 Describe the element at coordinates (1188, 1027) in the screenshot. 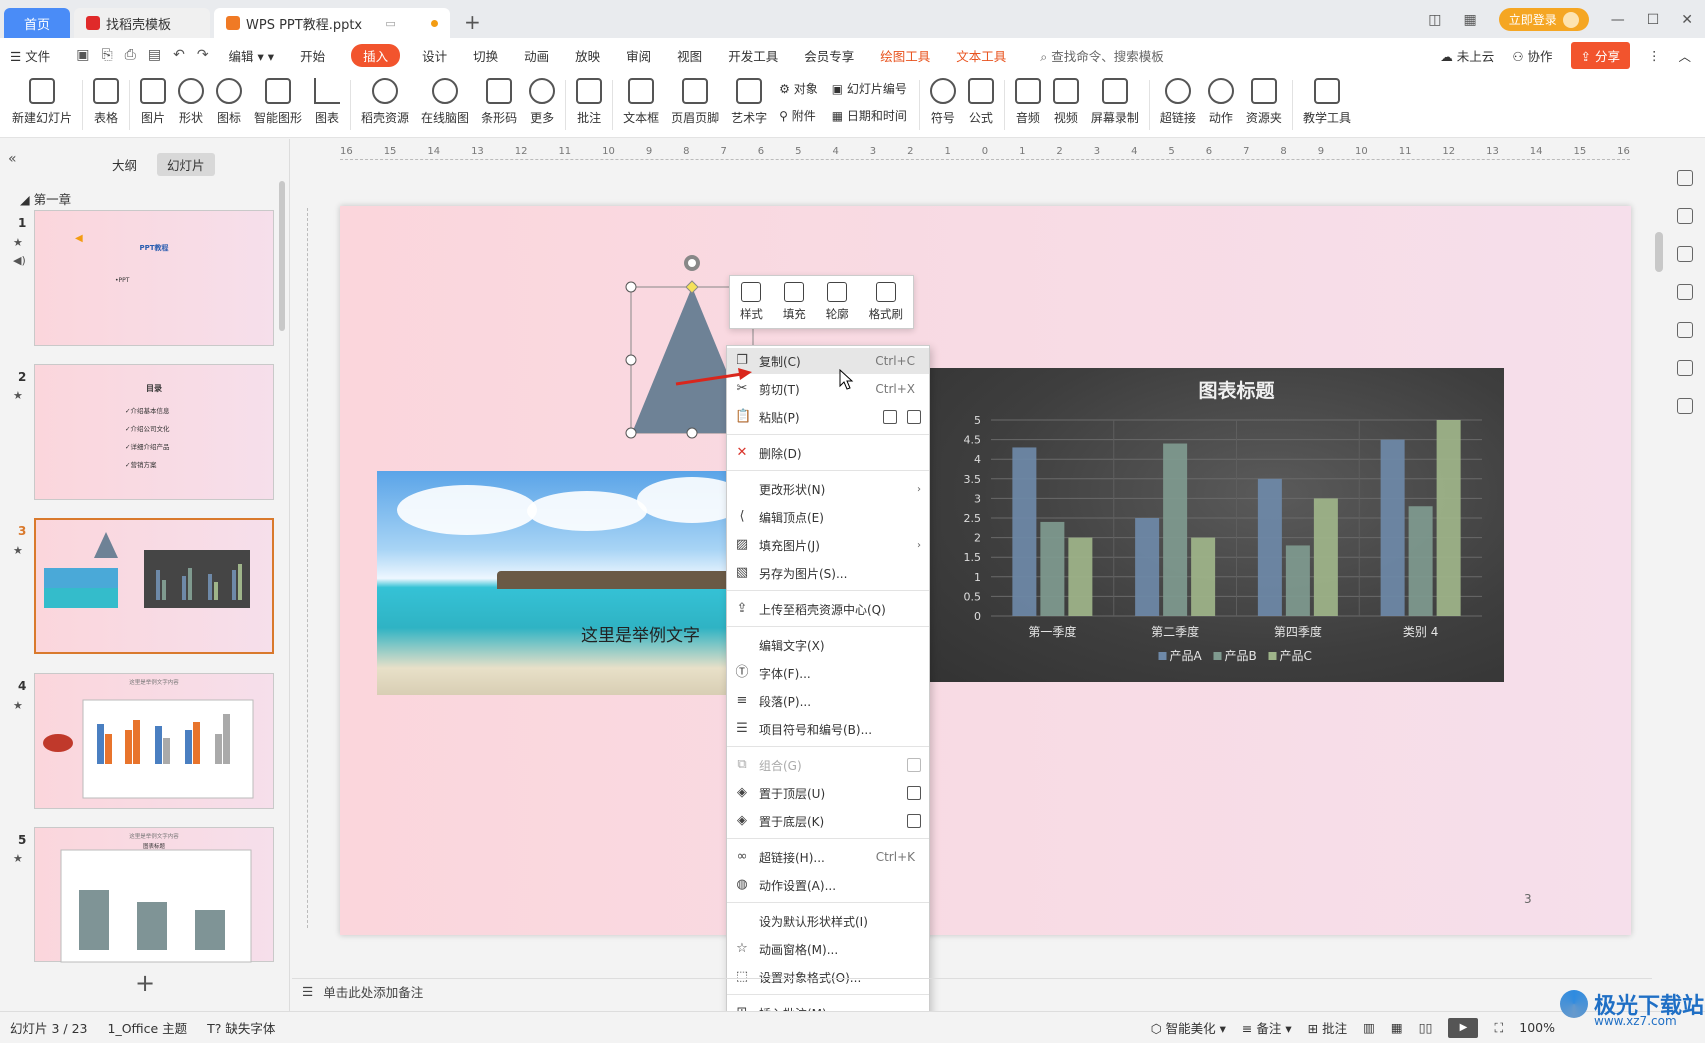

I see `beautify-button: ⬡ 智能美化 ▾` at that location.